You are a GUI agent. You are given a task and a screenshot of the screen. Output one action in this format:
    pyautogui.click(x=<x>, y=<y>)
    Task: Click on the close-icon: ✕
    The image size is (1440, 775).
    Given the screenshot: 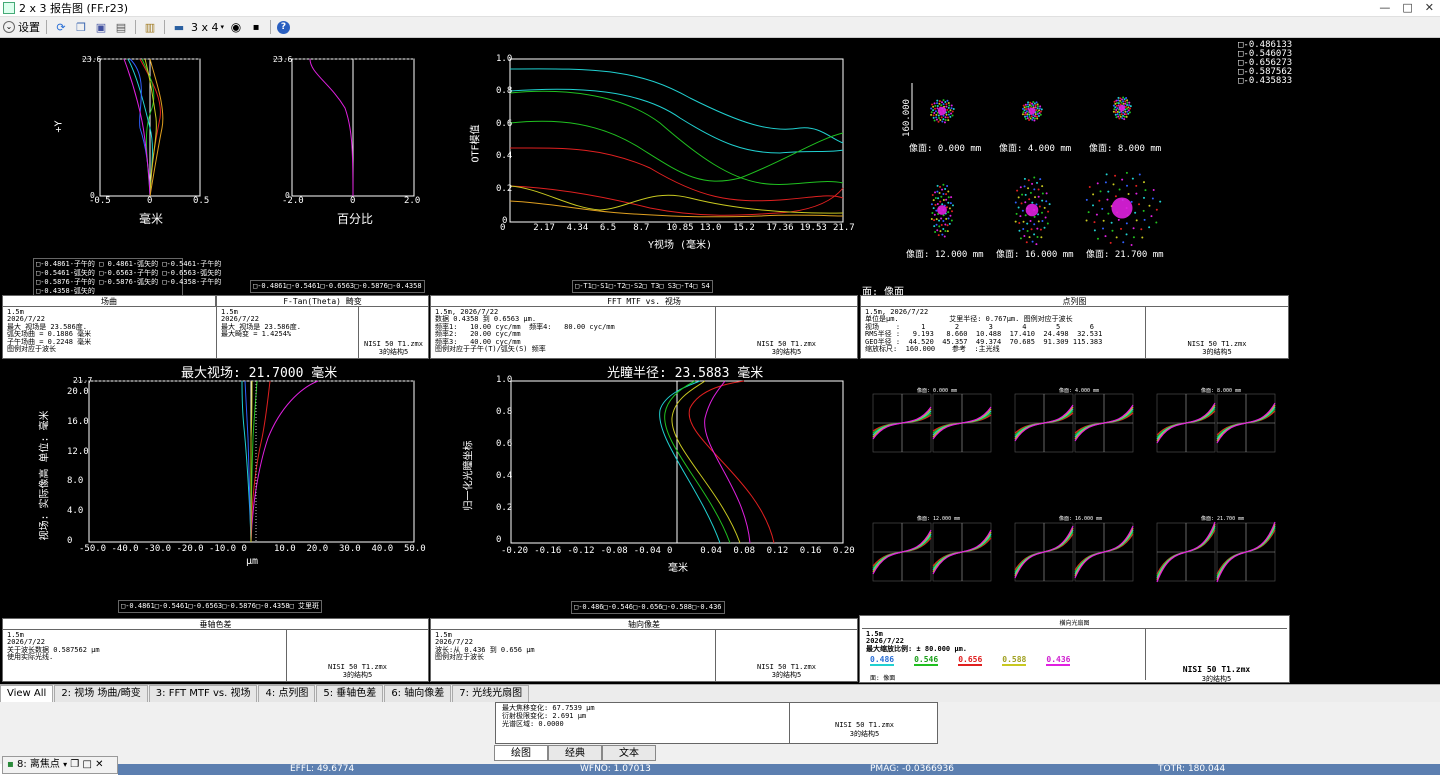 What is the action you would take?
    pyautogui.click(x=99, y=764)
    